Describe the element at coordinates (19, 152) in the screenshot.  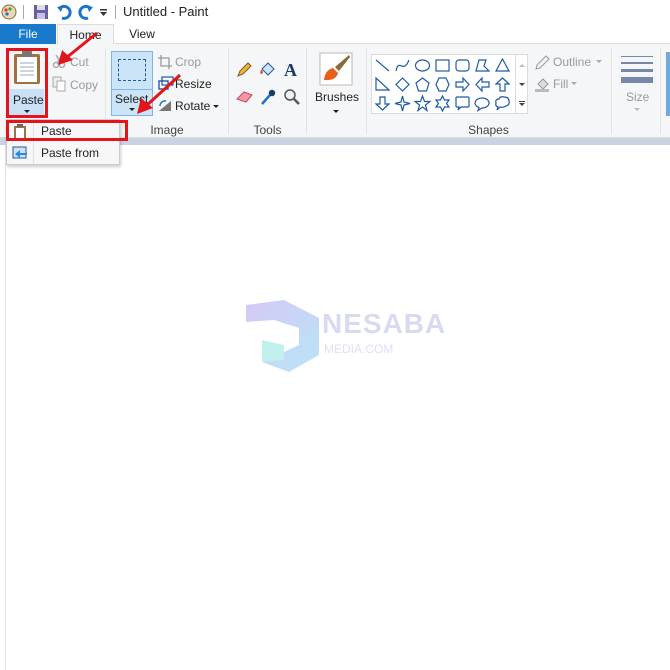
I see `paste-from-icon` at that location.